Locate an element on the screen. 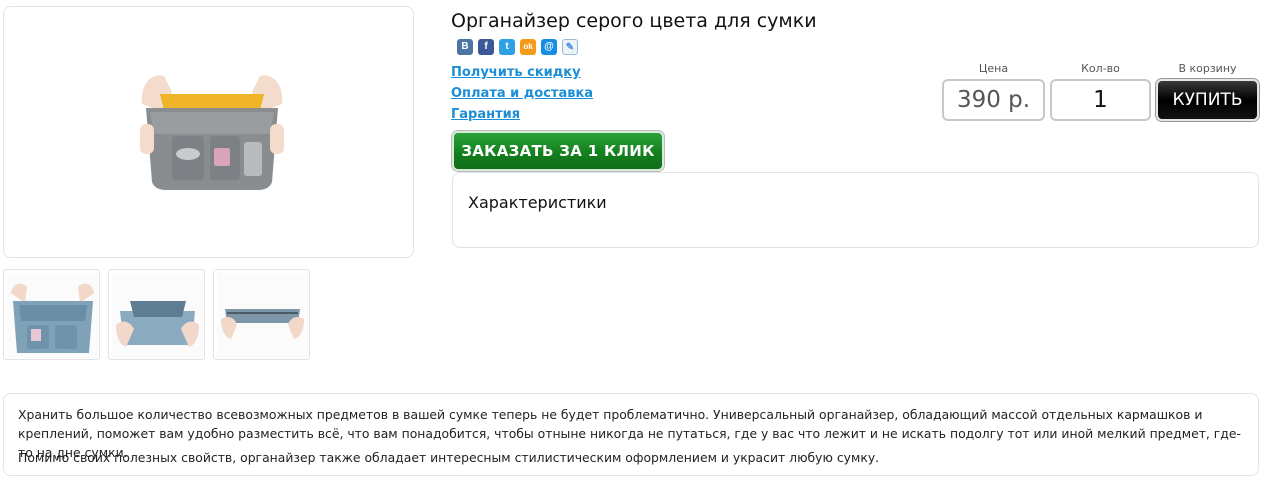  cart-label: В корзину is located at coordinates (1207, 68).